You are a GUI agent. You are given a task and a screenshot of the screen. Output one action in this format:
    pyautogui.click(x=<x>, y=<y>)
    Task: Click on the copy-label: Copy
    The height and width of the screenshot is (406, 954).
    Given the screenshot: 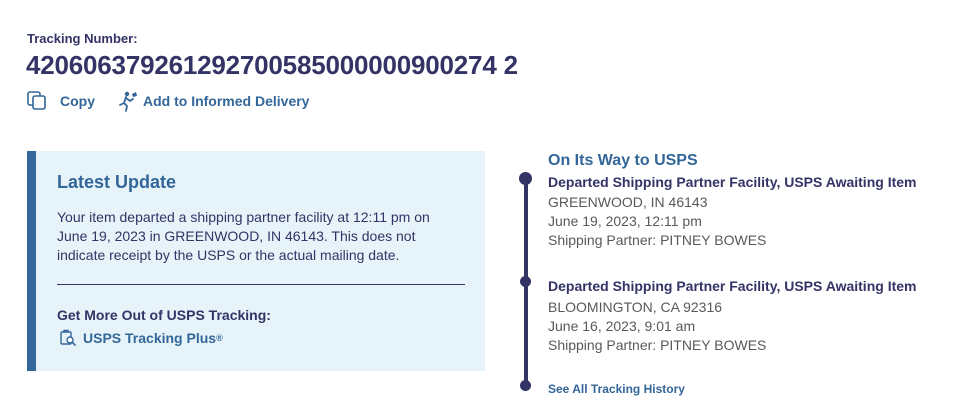 What is the action you would take?
    pyautogui.click(x=77, y=101)
    